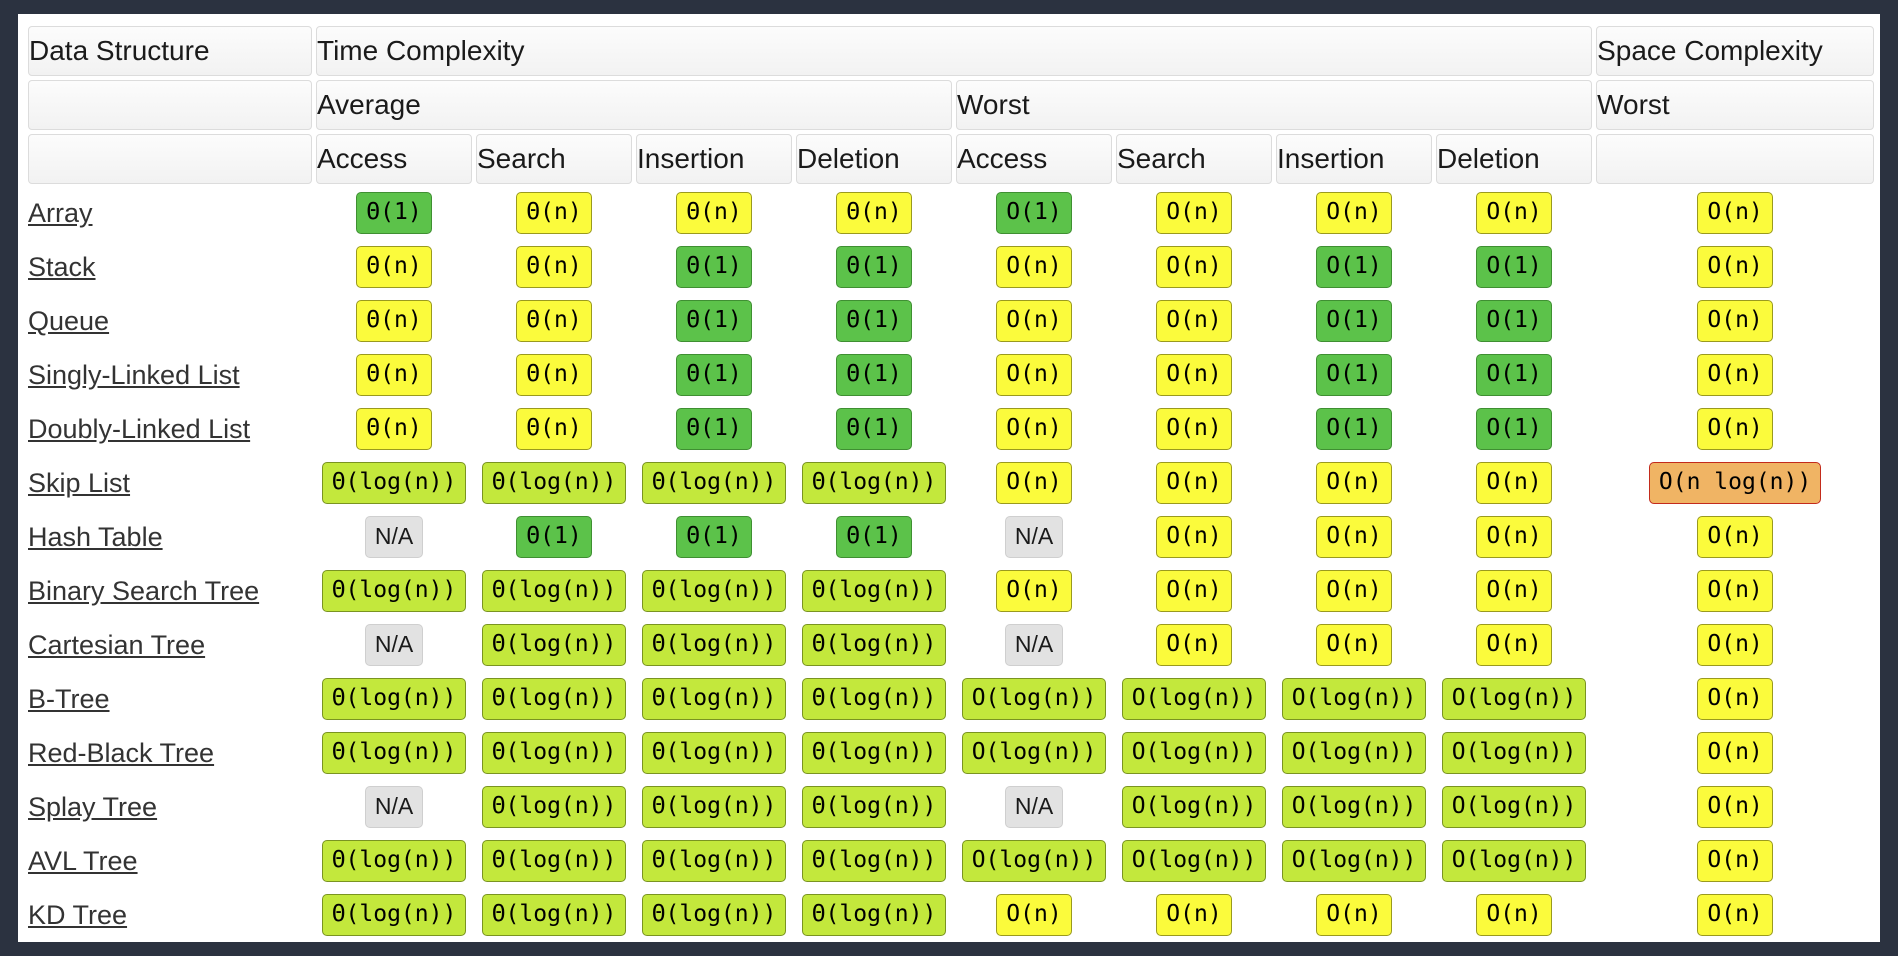  What do you see at coordinates (170, 429) in the screenshot?
I see `data-structure-link-doubly-linked-list: Doubly-Linked List` at bounding box center [170, 429].